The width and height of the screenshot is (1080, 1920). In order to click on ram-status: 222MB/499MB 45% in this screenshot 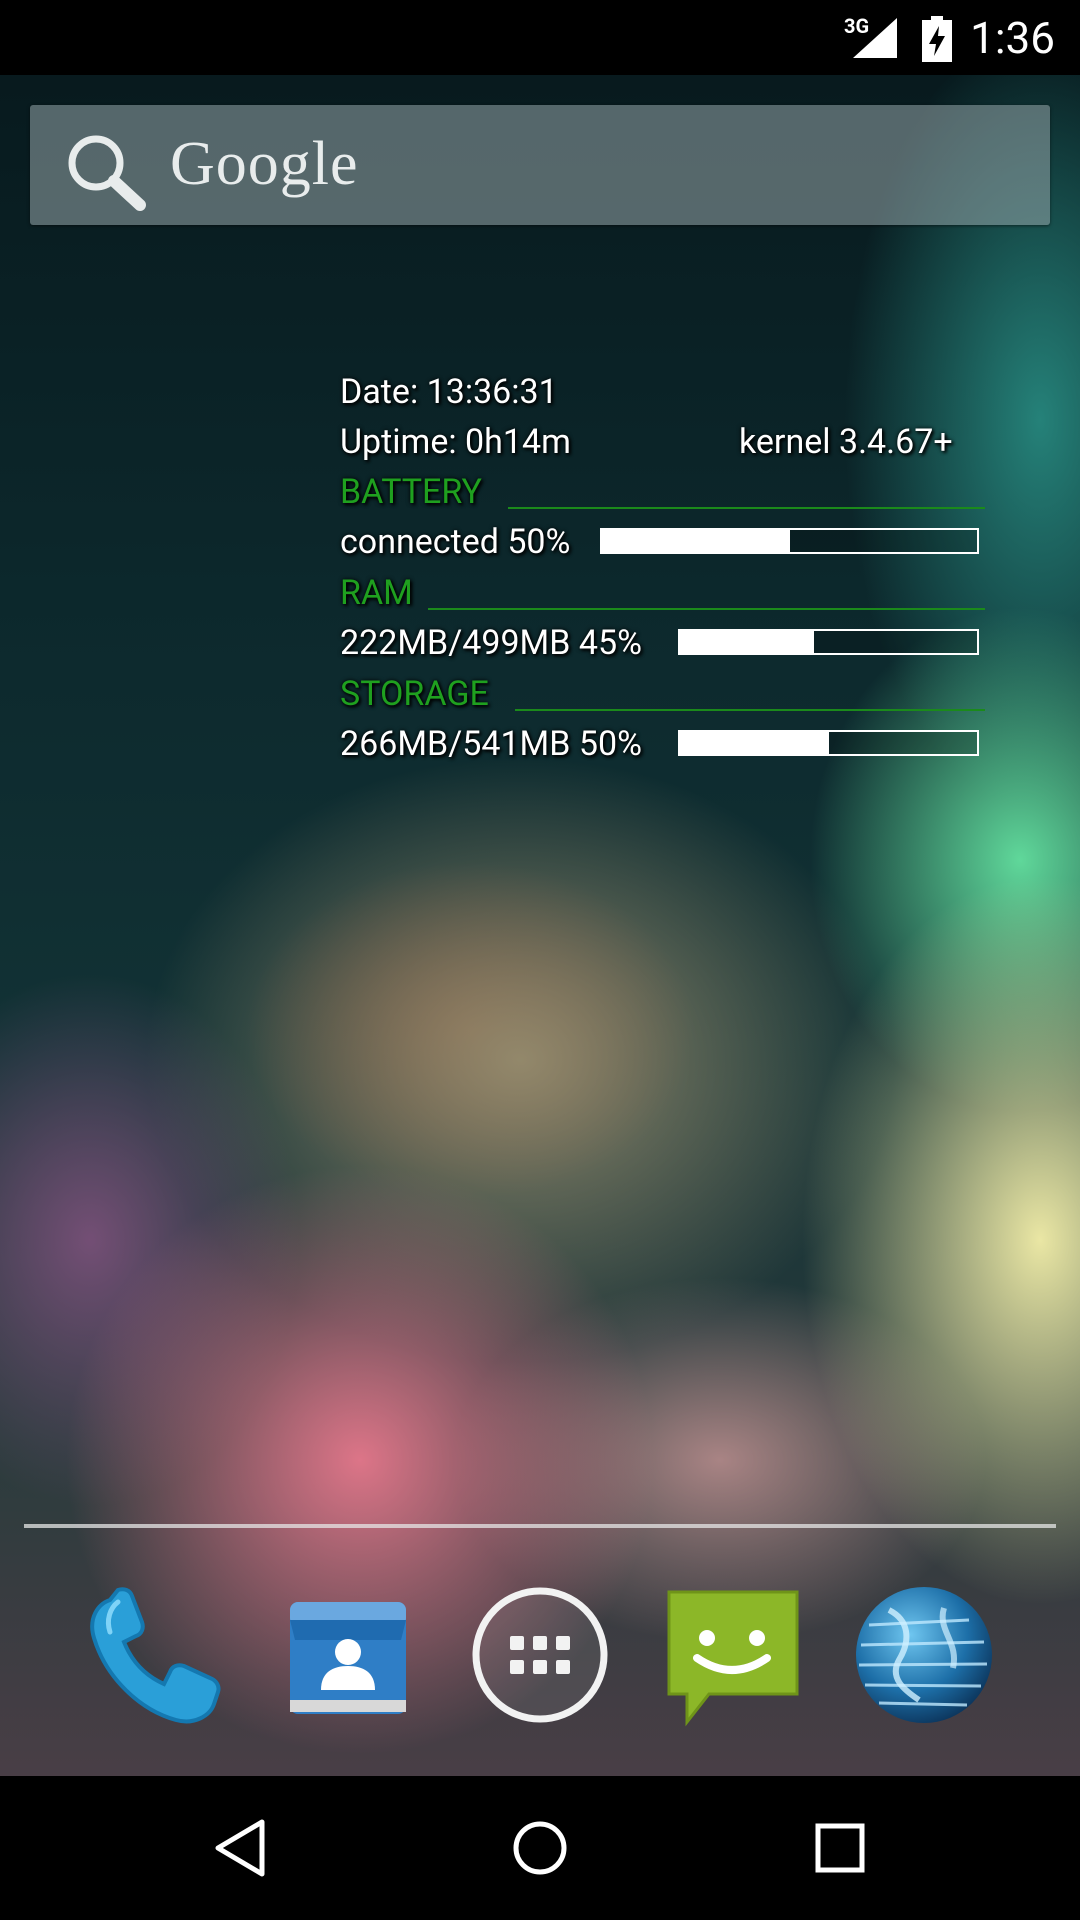, I will do `click(491, 643)`.